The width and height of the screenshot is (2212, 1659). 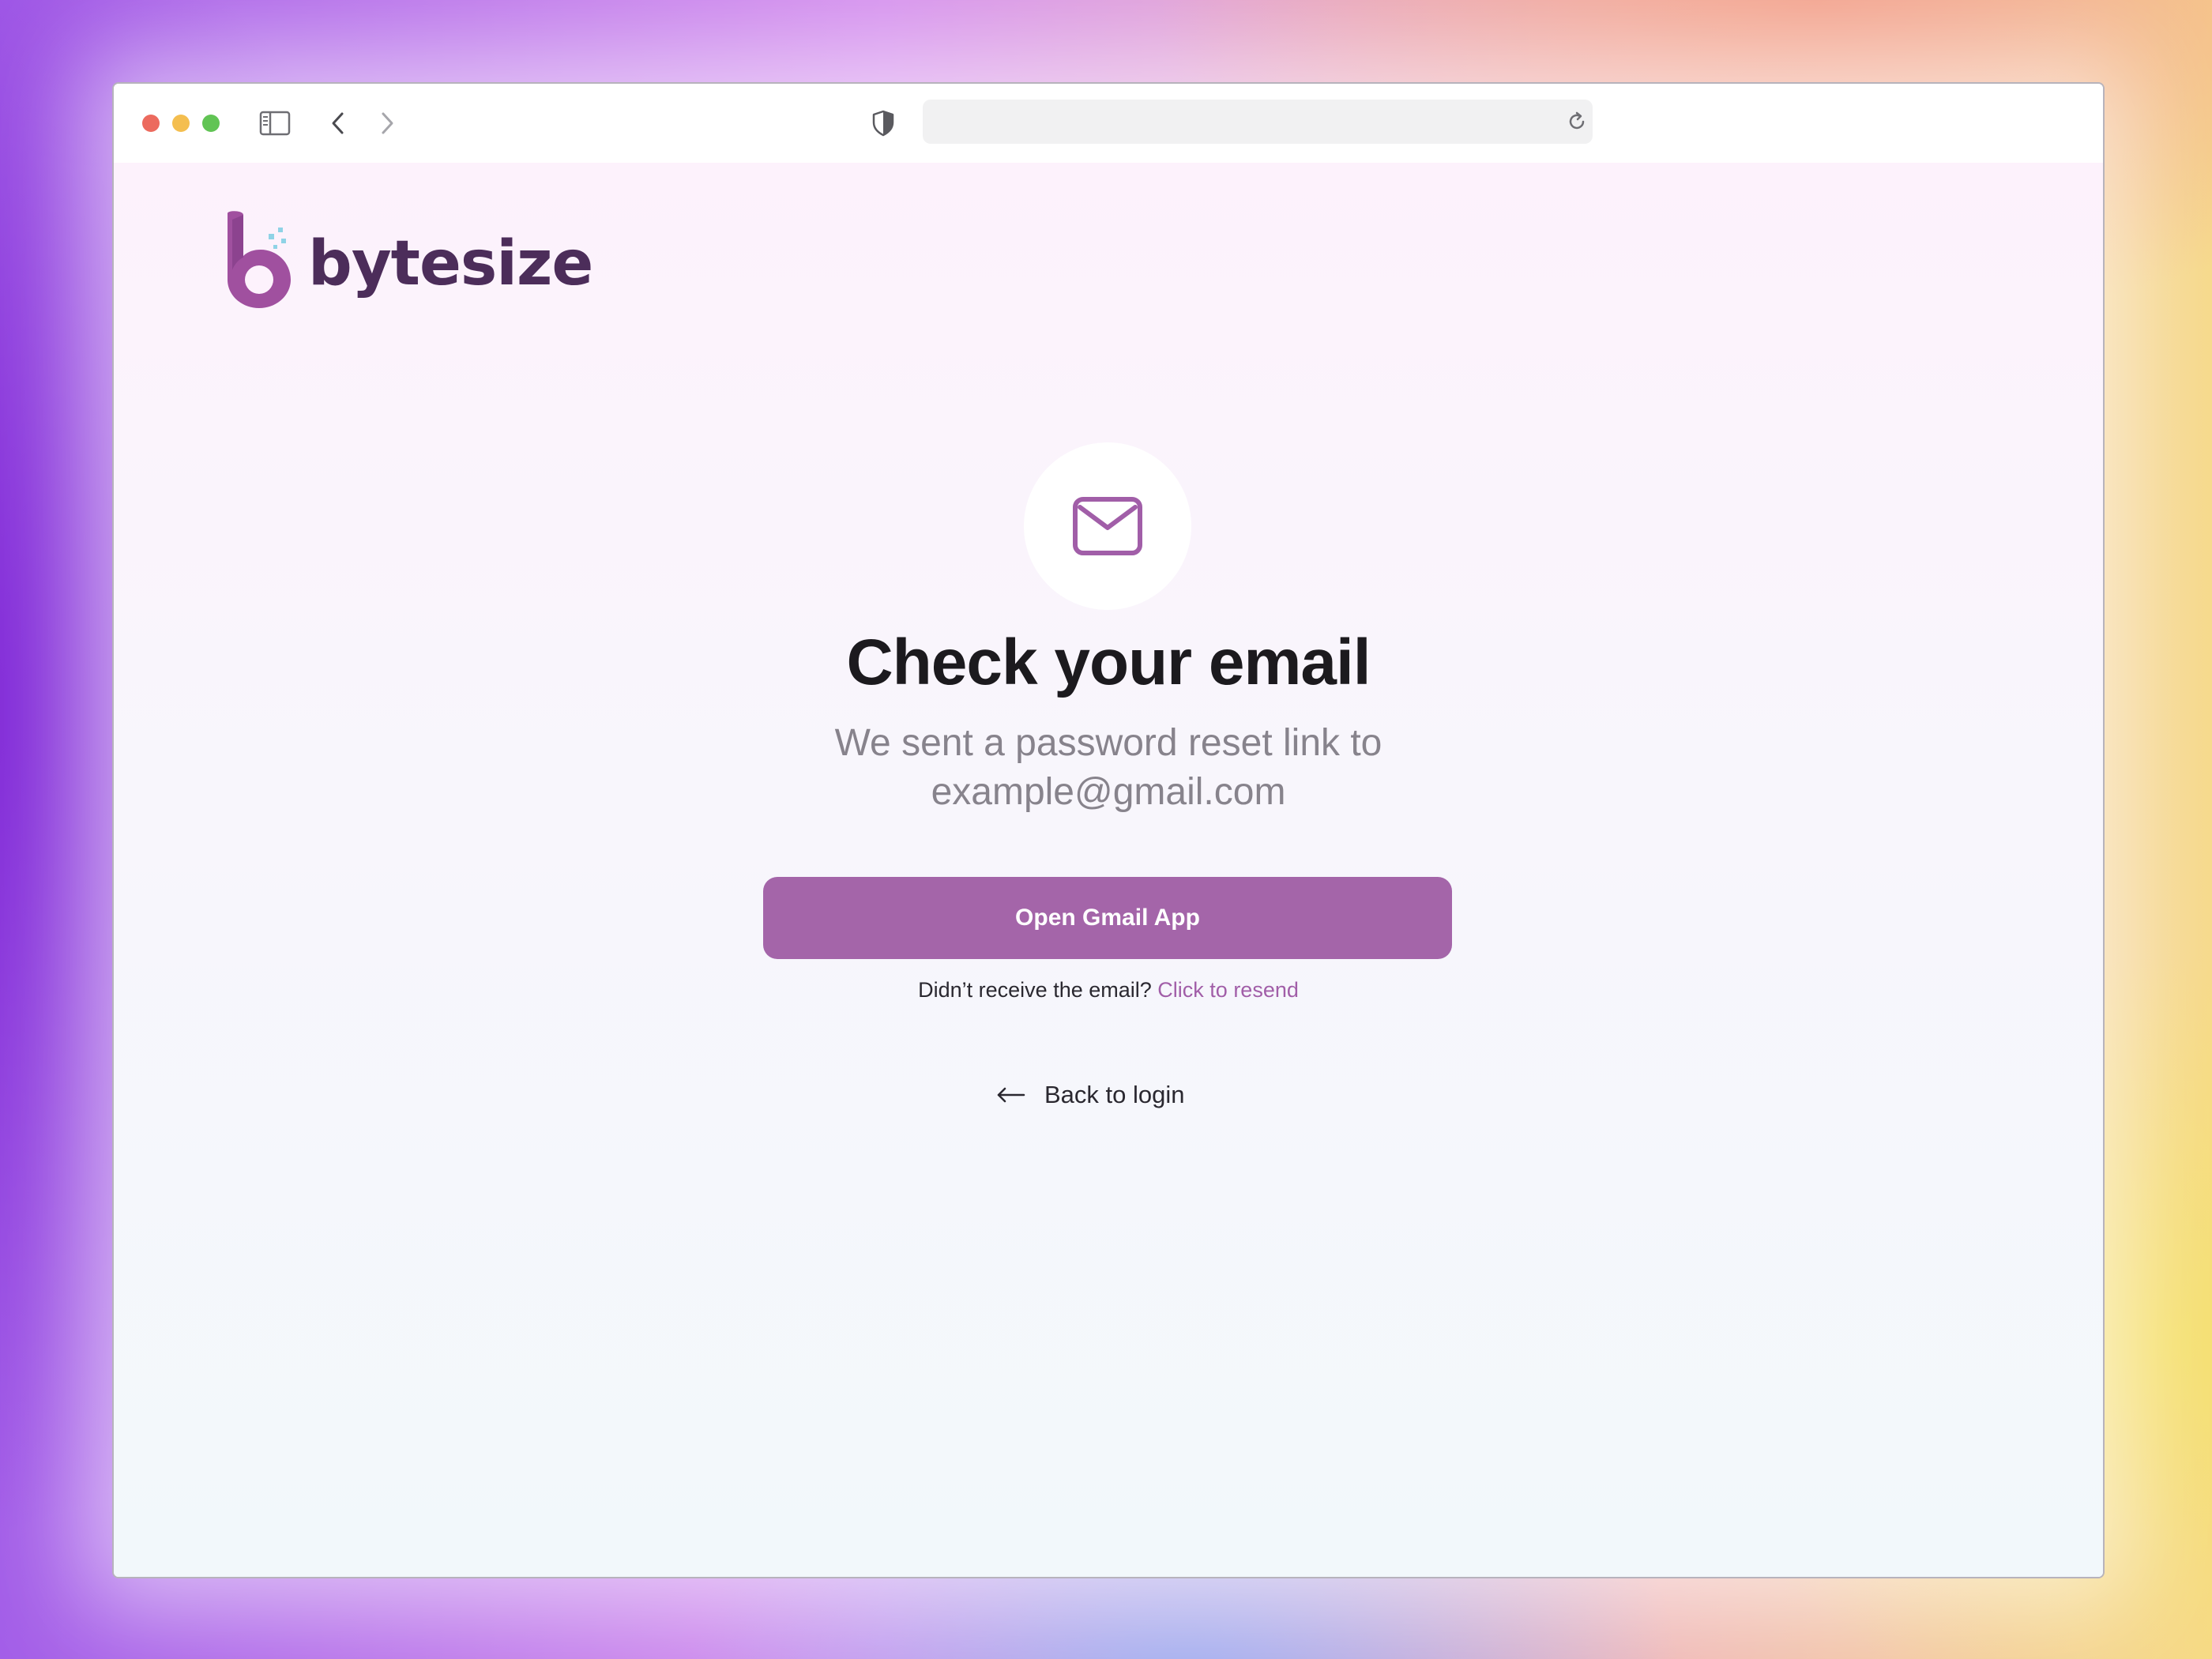 I want to click on back-to-login-label: Back to login, so click(x=1114, y=1095).